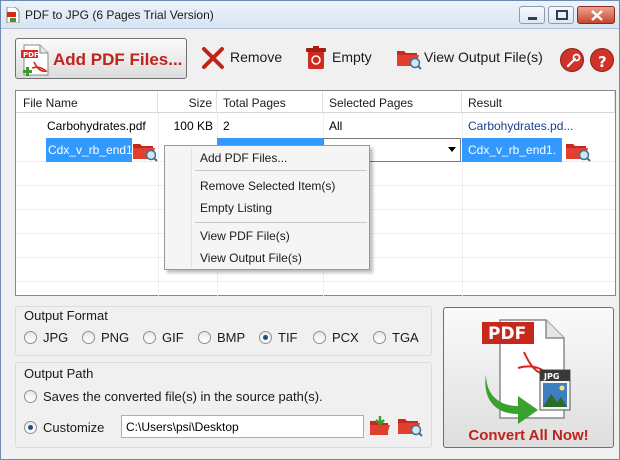 This screenshot has width=620, height=460. What do you see at coordinates (452, 149) in the screenshot?
I see `chevron-down-icon` at bounding box center [452, 149].